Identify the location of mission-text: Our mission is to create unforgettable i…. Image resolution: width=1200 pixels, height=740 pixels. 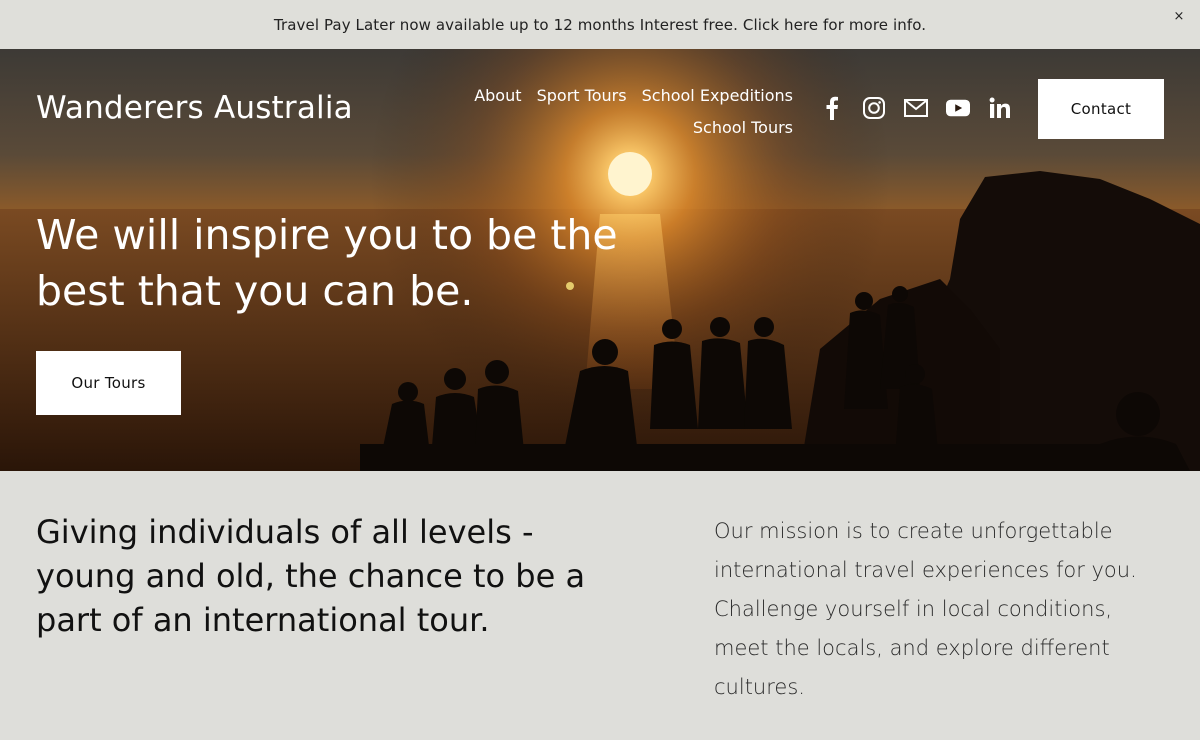
(925, 609).